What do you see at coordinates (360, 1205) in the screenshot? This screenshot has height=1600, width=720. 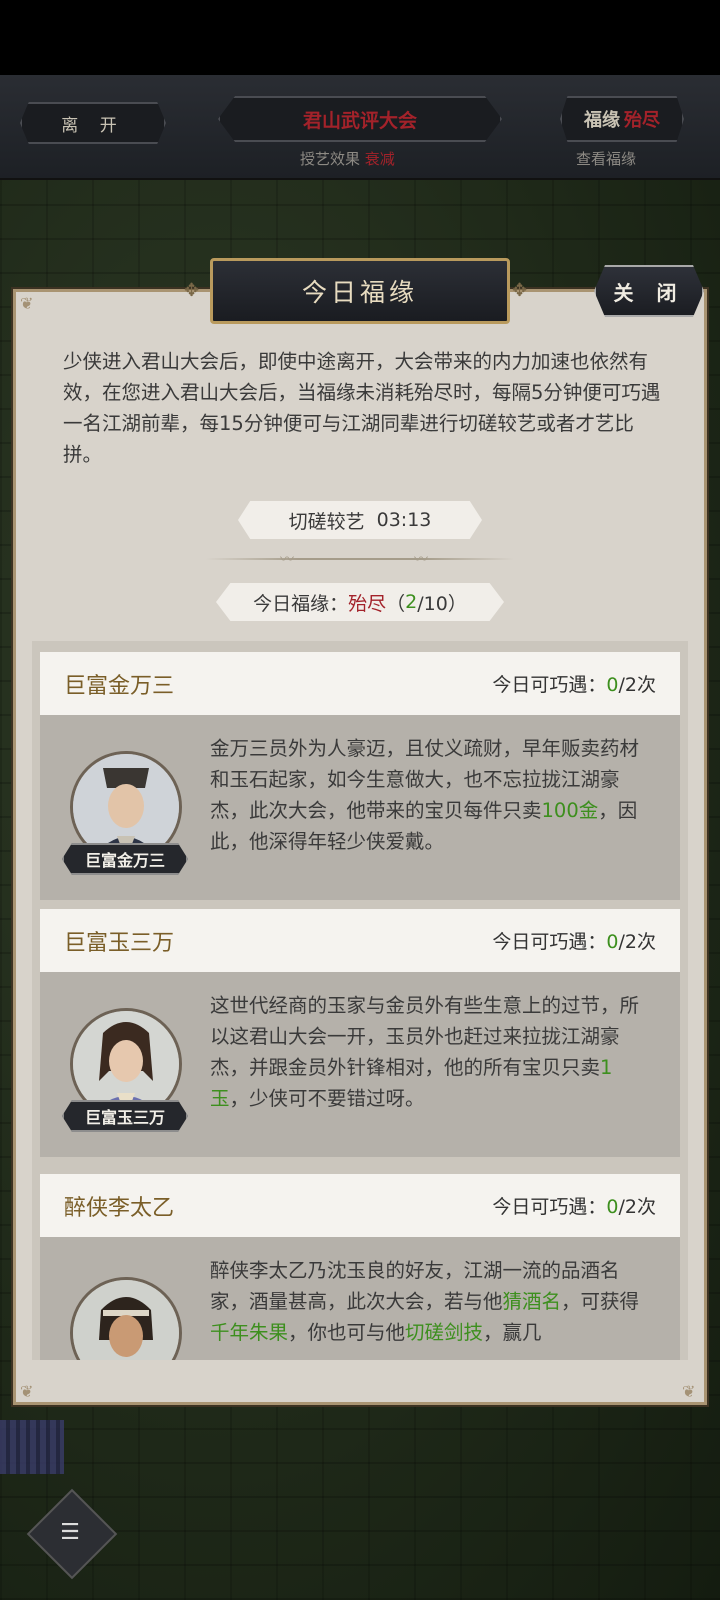 I see `npc-card-header: 醉侠李太乙 今日可巧遇：0/2次` at bounding box center [360, 1205].